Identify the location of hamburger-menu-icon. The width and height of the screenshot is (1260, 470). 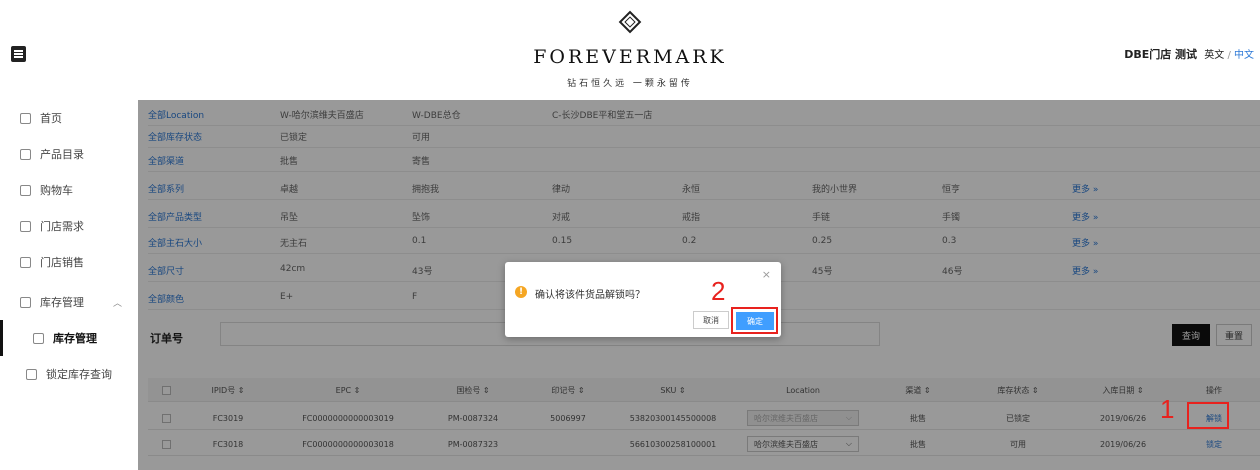
(18, 54).